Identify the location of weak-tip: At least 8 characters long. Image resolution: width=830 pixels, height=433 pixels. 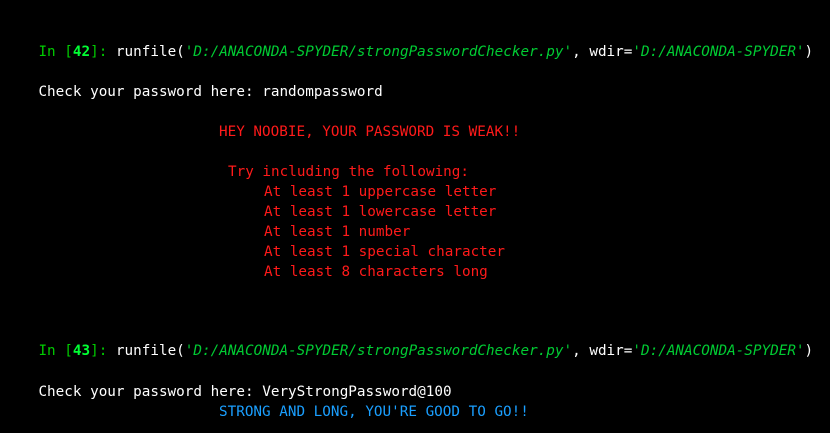
(376, 272).